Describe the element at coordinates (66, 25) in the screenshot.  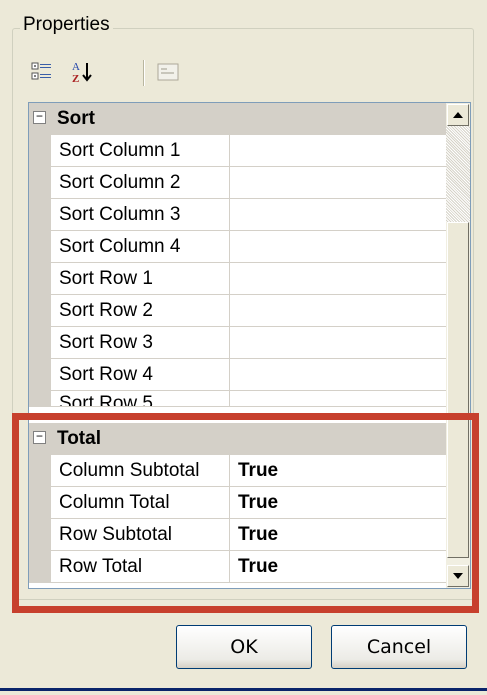
I see `panel-title: Properties` at that location.